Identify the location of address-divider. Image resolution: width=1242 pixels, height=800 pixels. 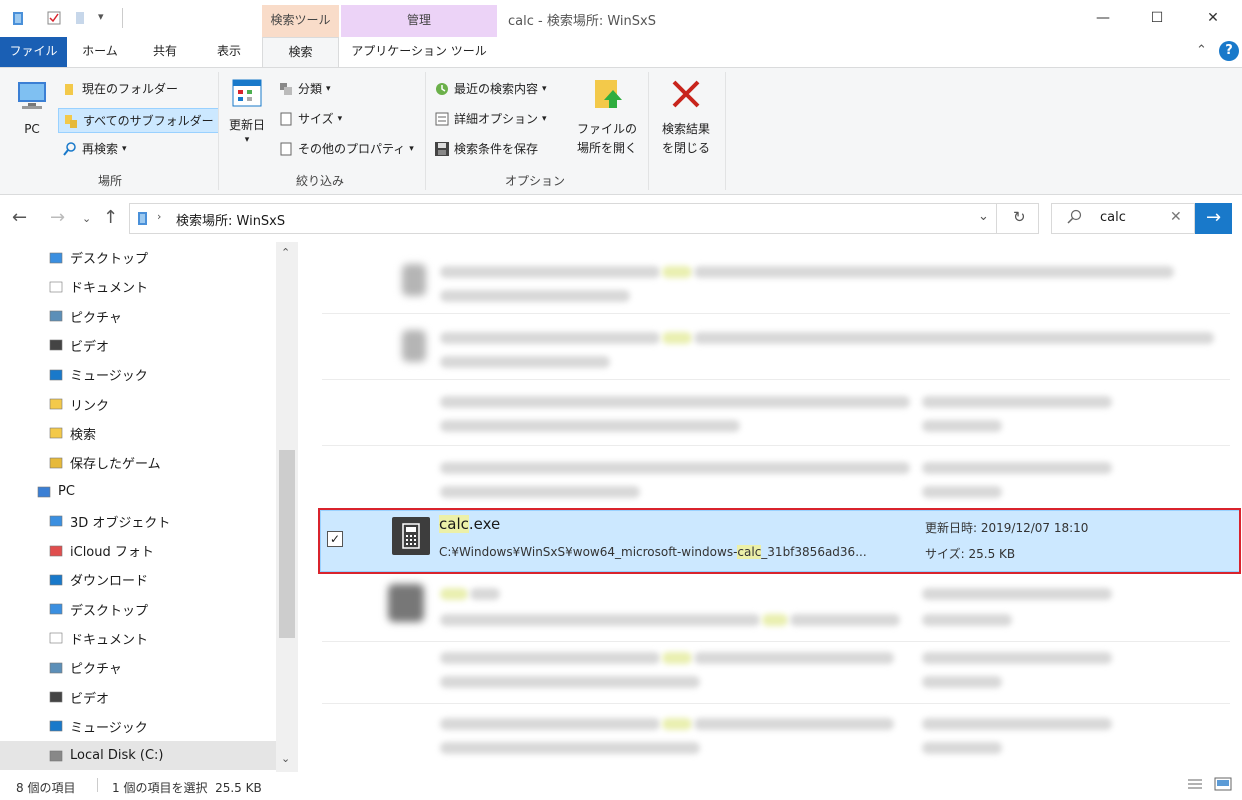
(996, 218).